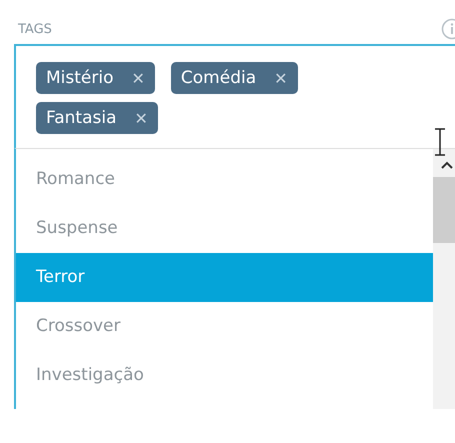 This screenshot has height=443, width=455. I want to click on text-cursor-icon, so click(440, 142).